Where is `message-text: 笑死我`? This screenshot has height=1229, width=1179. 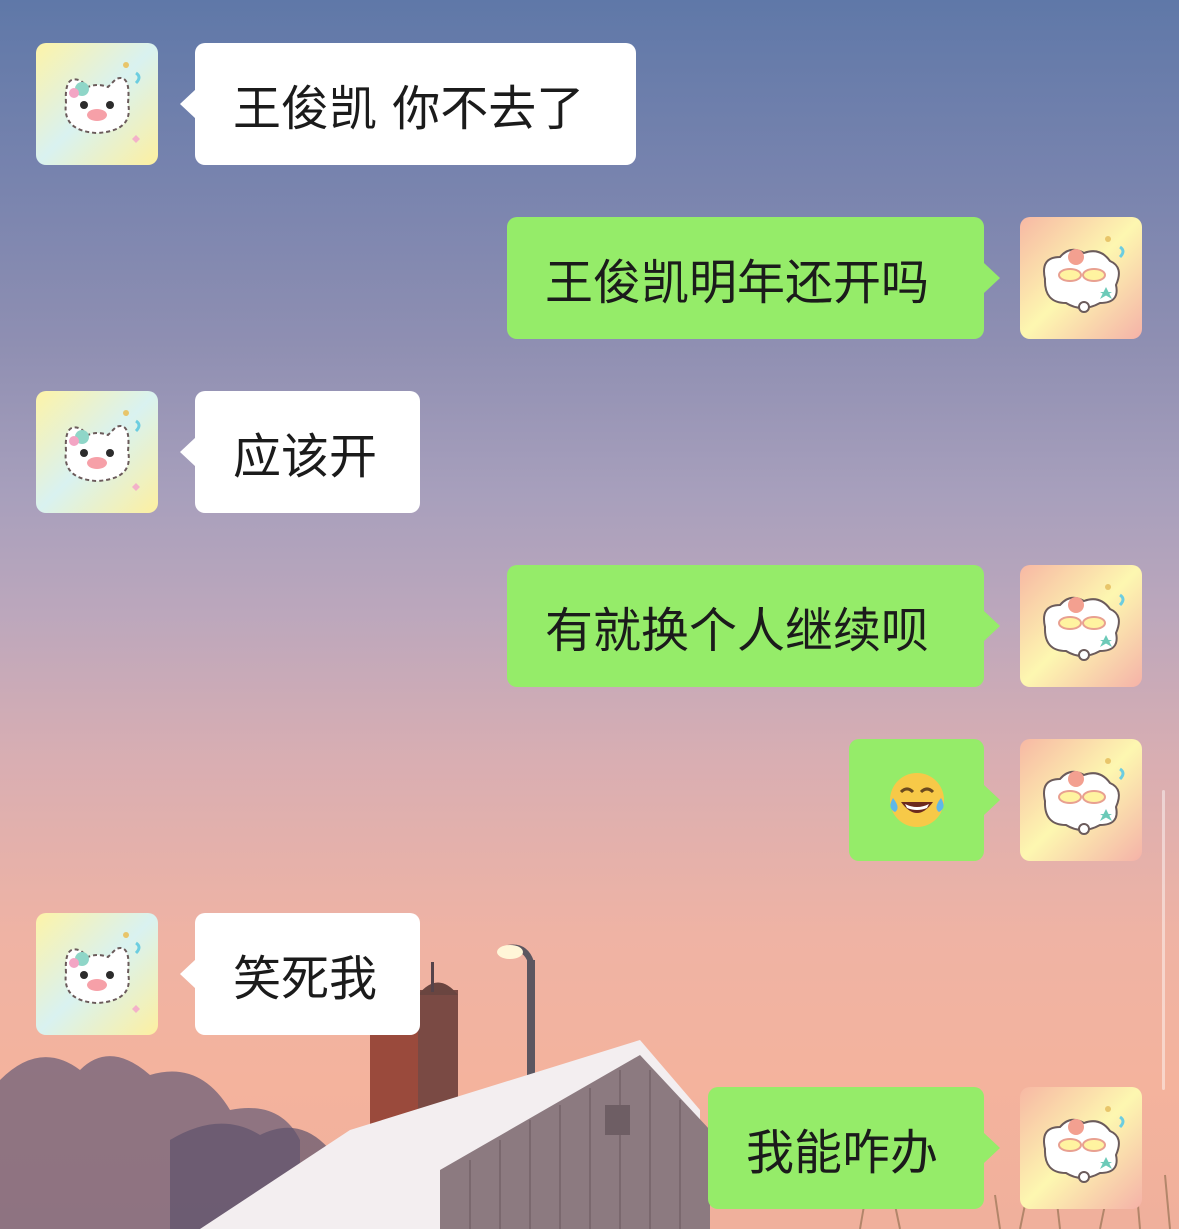 message-text: 笑死我 is located at coordinates (305, 979).